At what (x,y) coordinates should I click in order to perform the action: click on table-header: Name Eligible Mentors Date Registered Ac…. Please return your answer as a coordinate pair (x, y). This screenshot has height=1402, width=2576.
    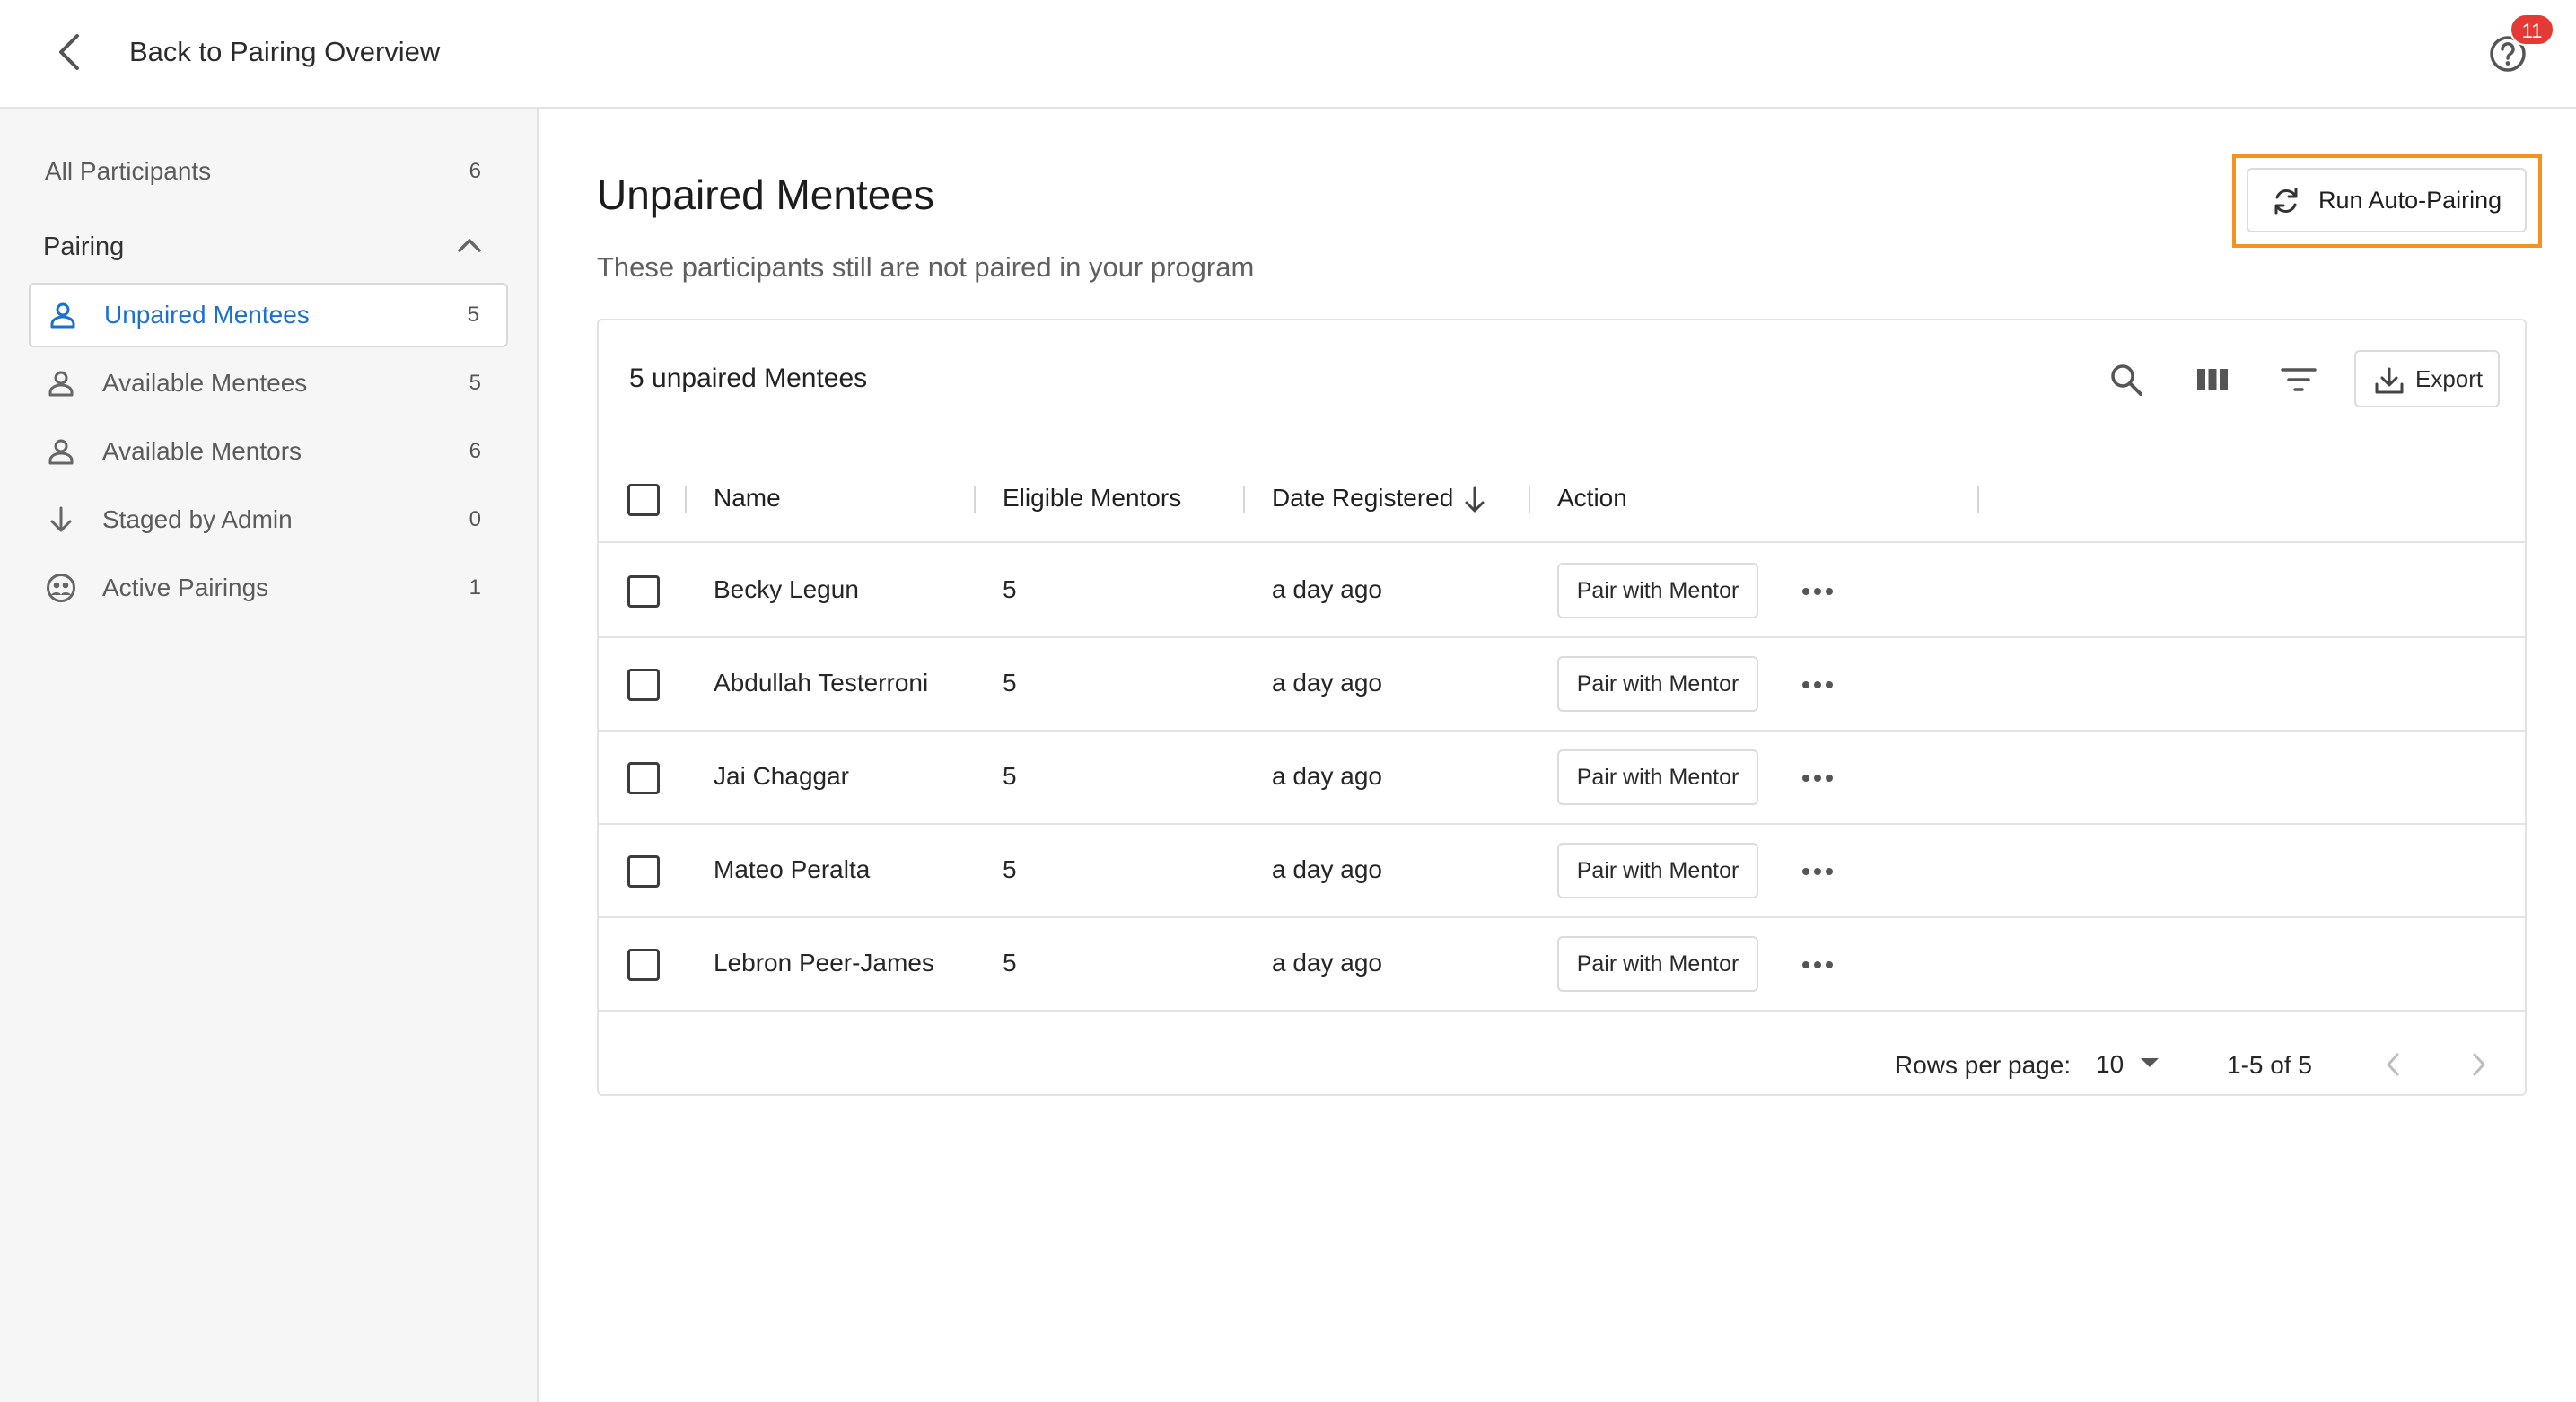
    Looking at the image, I should click on (1562, 498).